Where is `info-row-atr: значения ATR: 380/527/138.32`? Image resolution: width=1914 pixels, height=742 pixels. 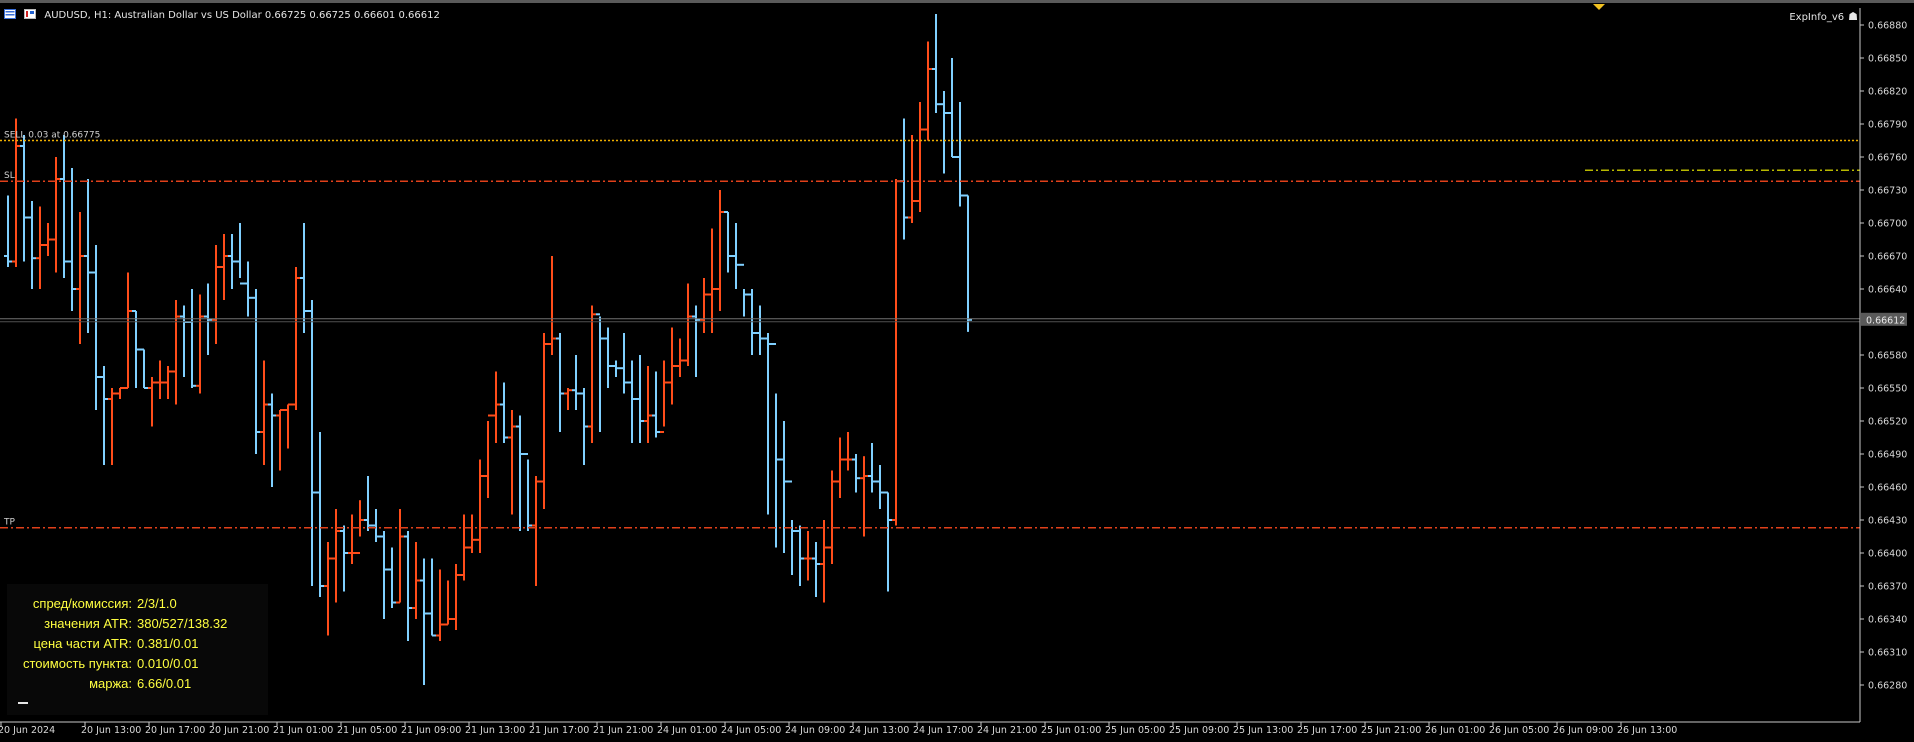 info-row-atr: значения ATR: 380/527/138.32 is located at coordinates (137, 625).